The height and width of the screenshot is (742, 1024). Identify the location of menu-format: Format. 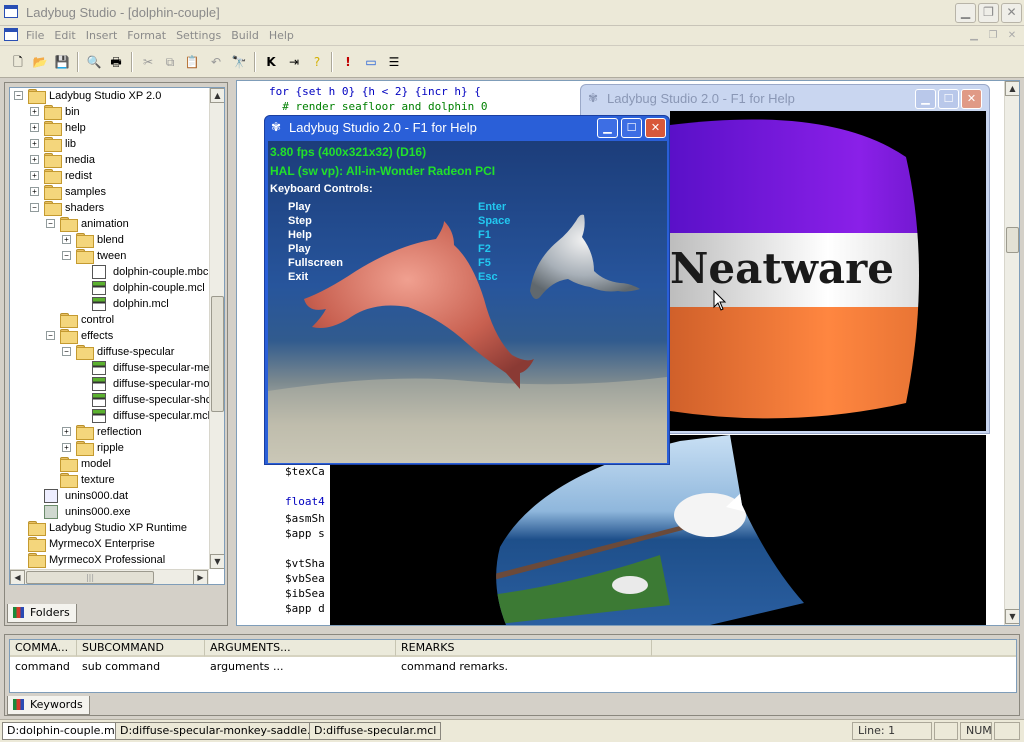
(146, 35).